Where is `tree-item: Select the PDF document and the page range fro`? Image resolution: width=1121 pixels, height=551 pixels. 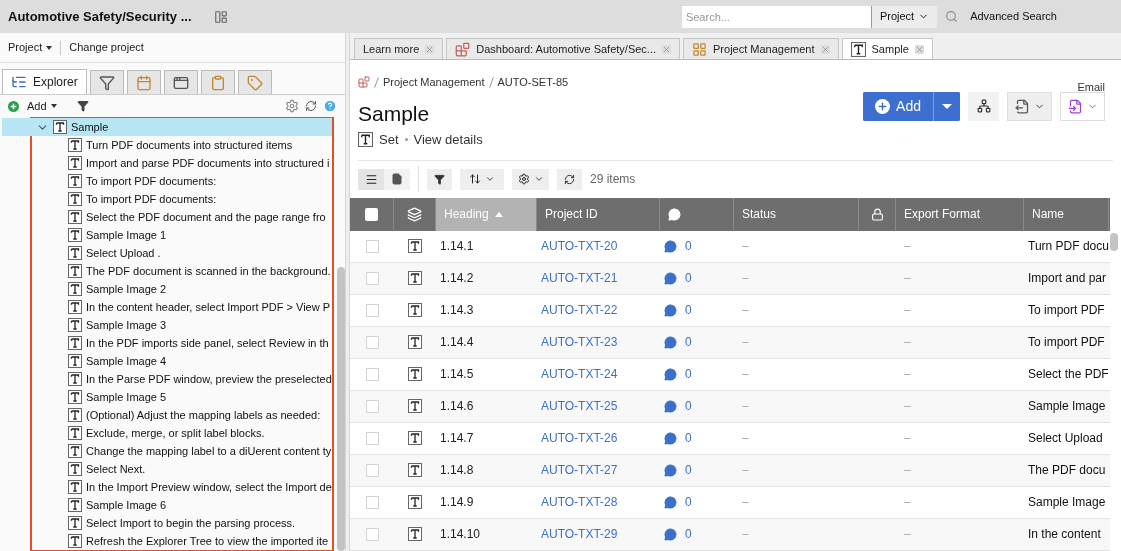
tree-item: Select the PDF document and the page range fro is located at coordinates (167, 217).